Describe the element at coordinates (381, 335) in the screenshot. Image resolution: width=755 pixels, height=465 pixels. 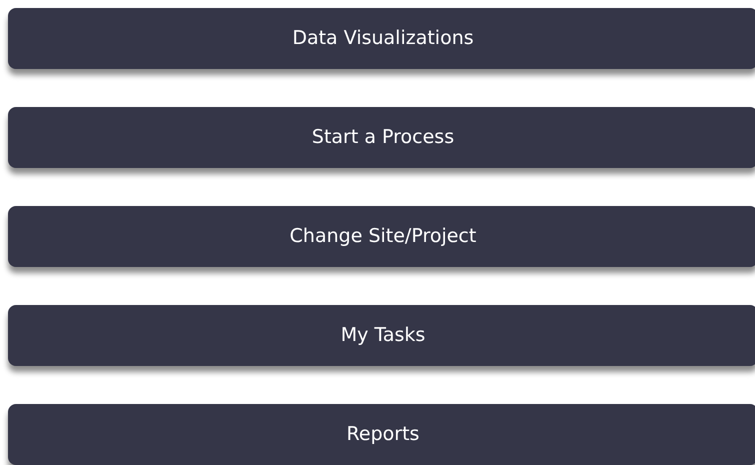
I see `menu-button: My Tasks` at that location.